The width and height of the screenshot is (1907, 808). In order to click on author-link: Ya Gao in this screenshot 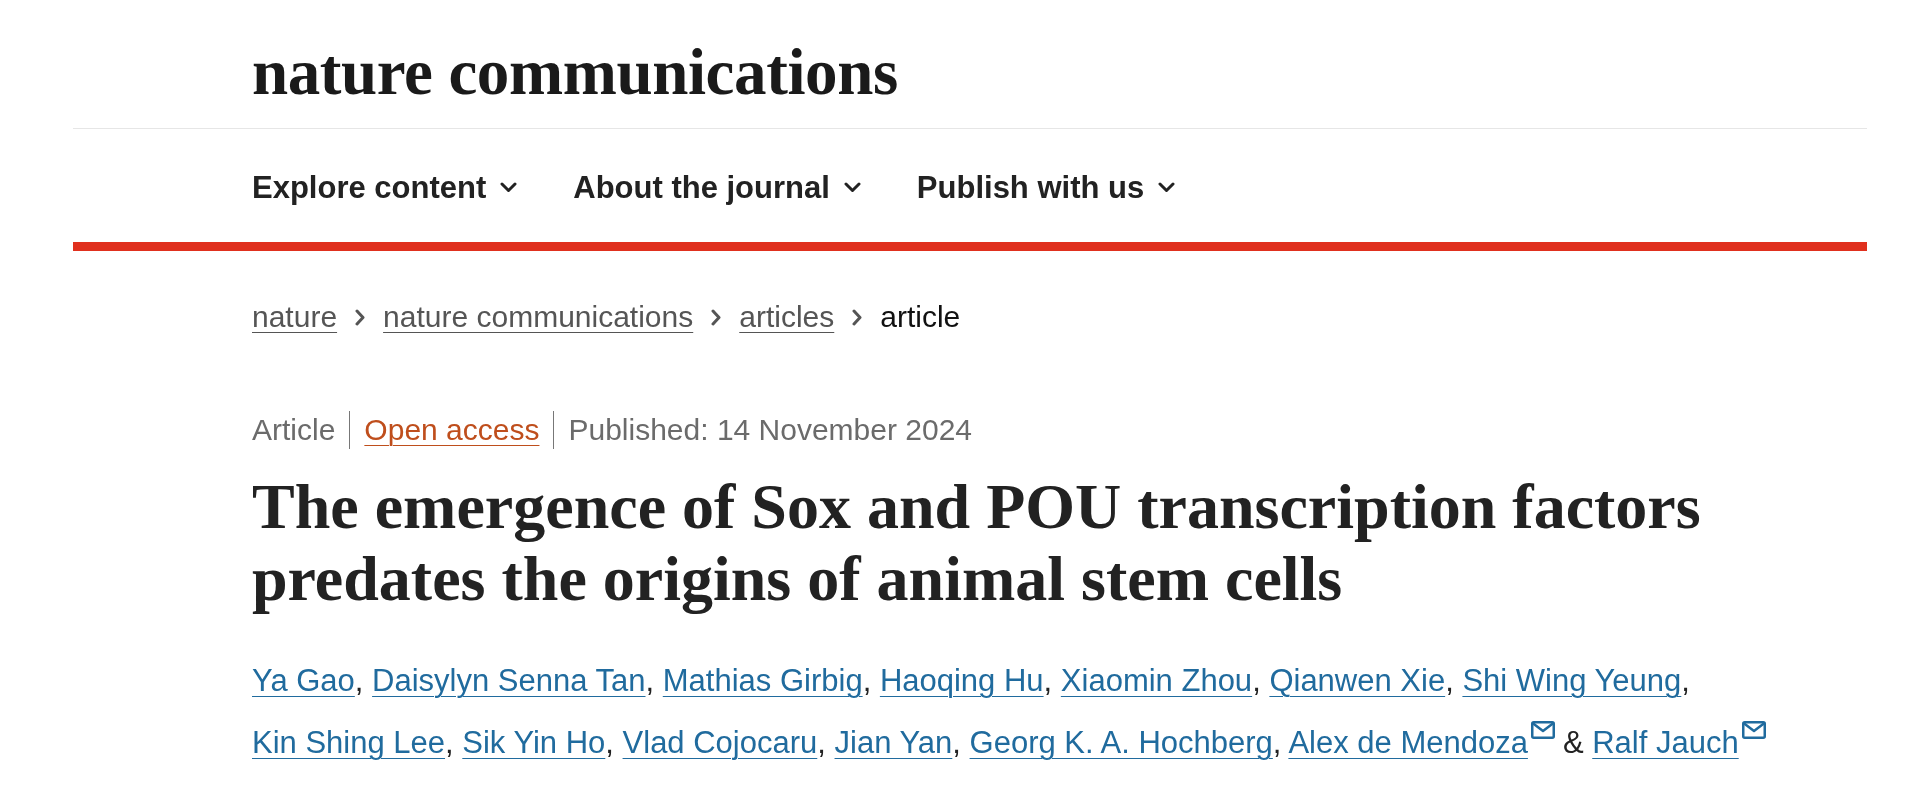, I will do `click(303, 680)`.